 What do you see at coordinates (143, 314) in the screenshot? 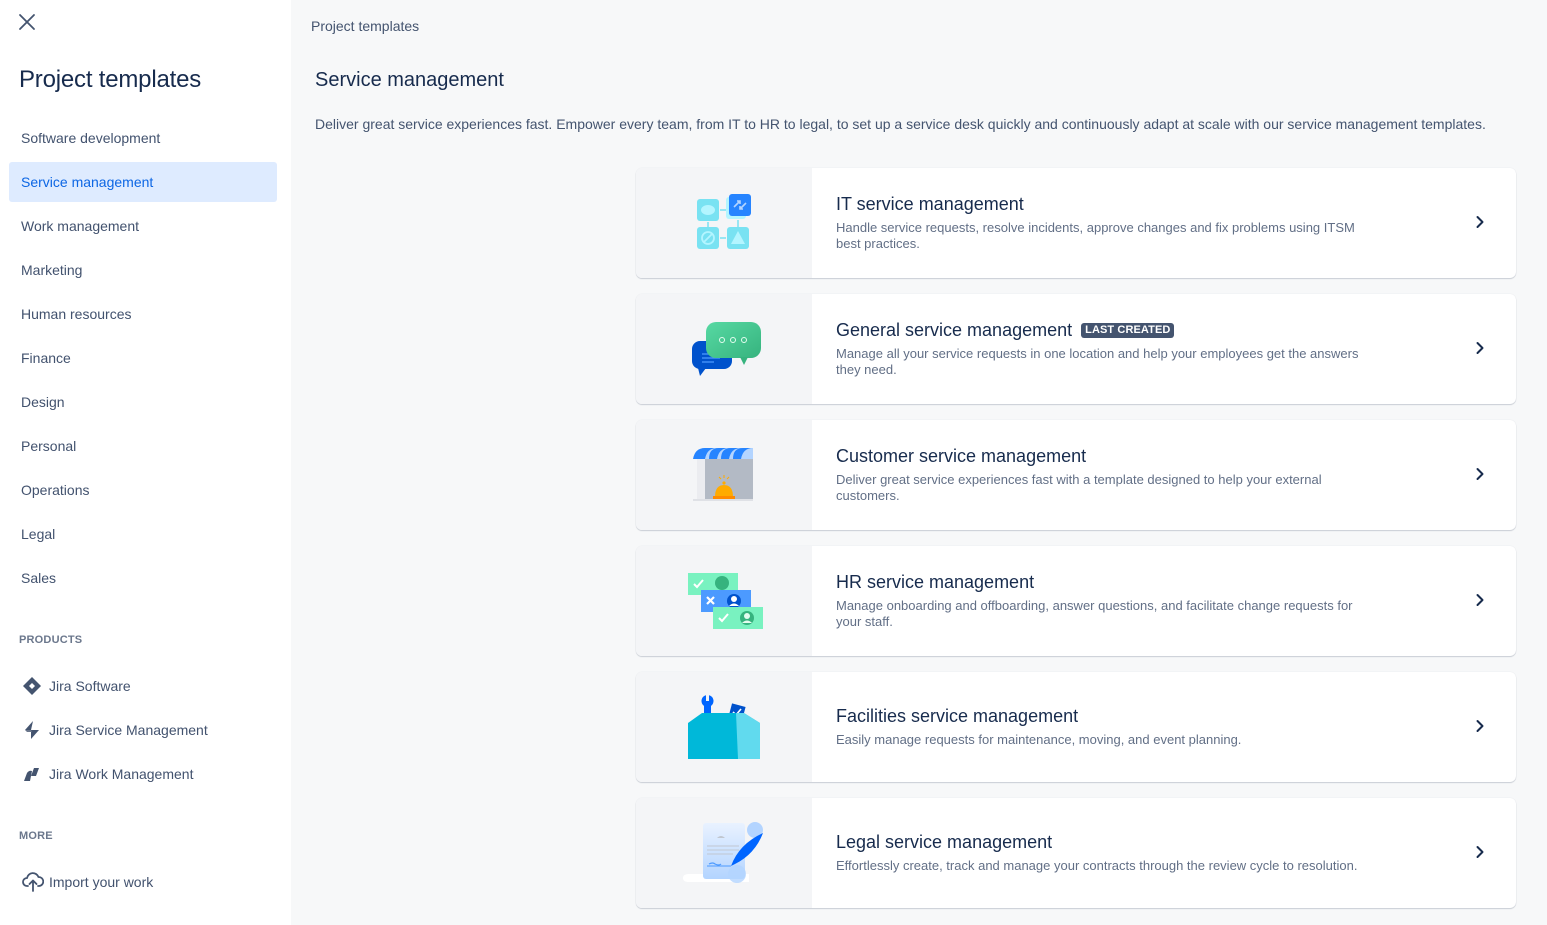
I see `nav-item-human-resources: Human resources` at bounding box center [143, 314].